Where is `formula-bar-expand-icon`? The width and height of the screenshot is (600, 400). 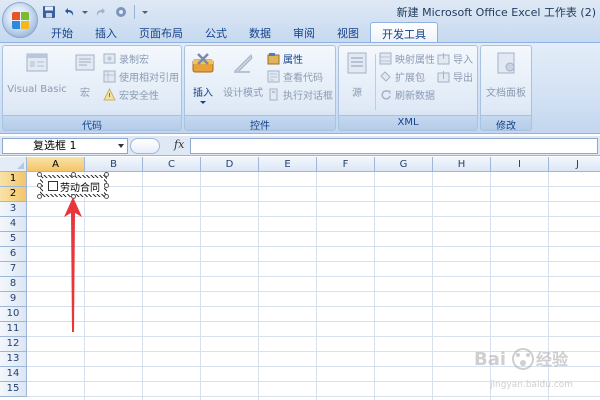
formula-bar-expand-icon is located at coordinates (145, 146).